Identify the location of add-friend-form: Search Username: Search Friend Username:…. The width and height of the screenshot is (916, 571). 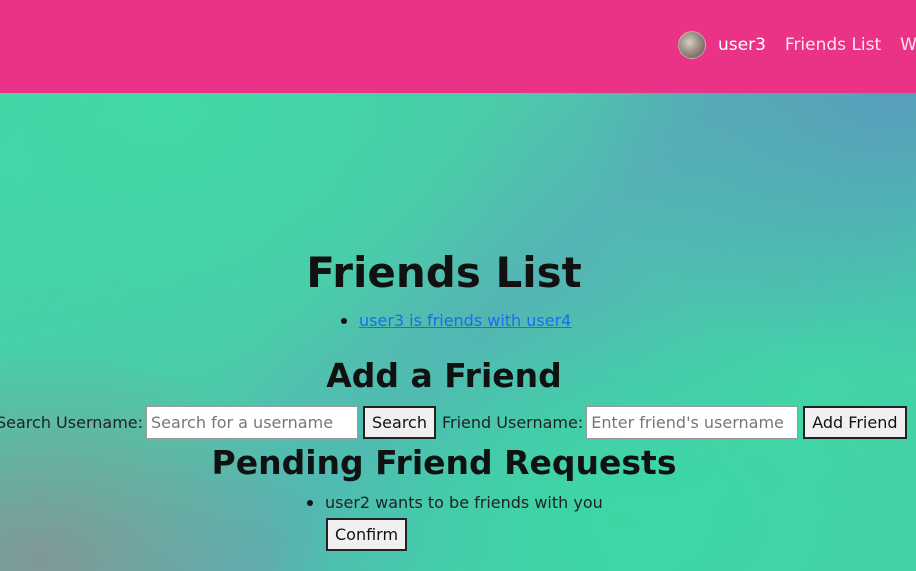
(453, 422).